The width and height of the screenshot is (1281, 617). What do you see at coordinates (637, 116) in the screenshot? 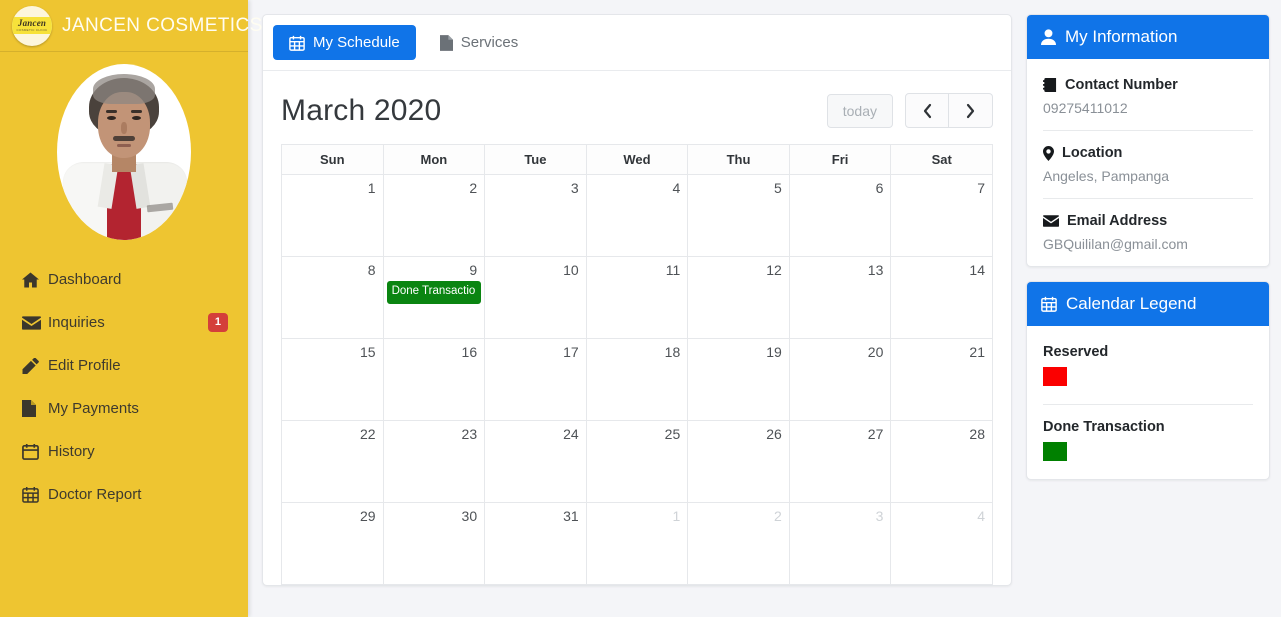
I see `calendar-toolbar: March 2020 today` at bounding box center [637, 116].